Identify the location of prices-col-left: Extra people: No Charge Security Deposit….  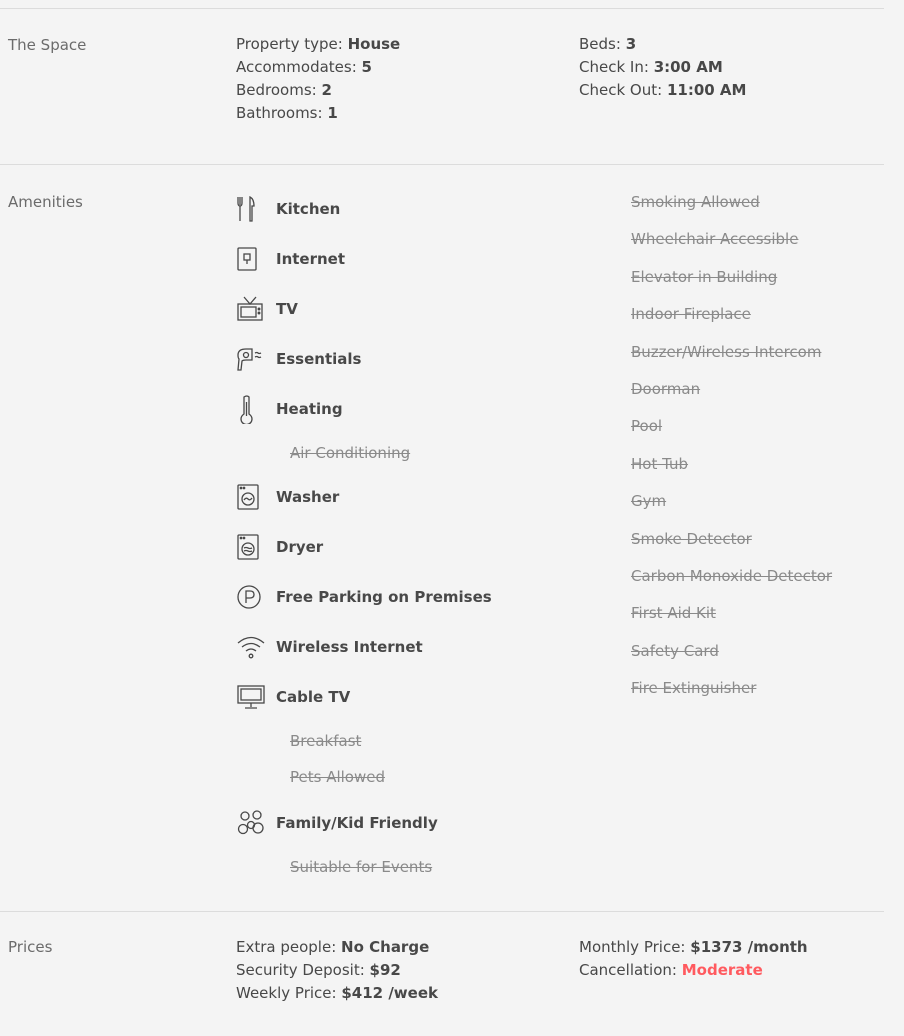
(337, 970).